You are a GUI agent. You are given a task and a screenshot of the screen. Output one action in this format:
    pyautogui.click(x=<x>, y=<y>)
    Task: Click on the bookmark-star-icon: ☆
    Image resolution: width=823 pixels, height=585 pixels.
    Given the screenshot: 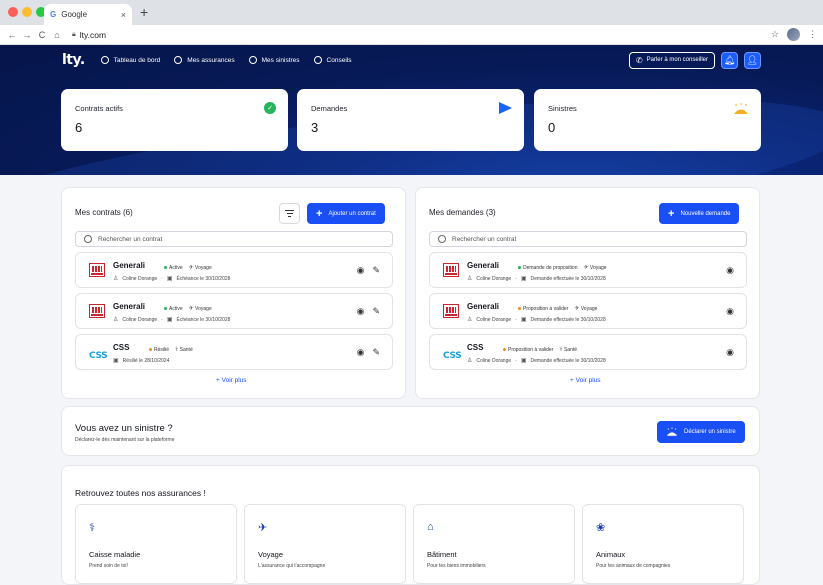 What is the action you would take?
    pyautogui.click(x=775, y=34)
    